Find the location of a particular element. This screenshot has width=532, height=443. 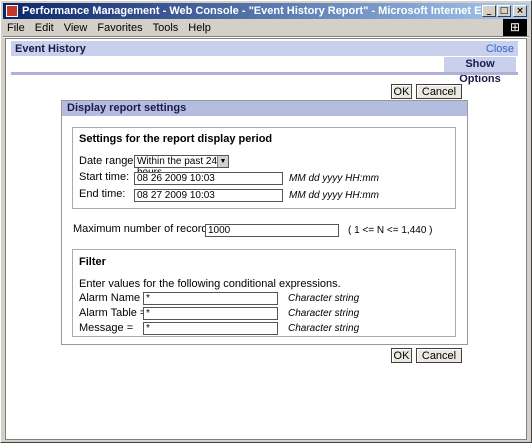

max-records-input: 1000 is located at coordinates (272, 230).